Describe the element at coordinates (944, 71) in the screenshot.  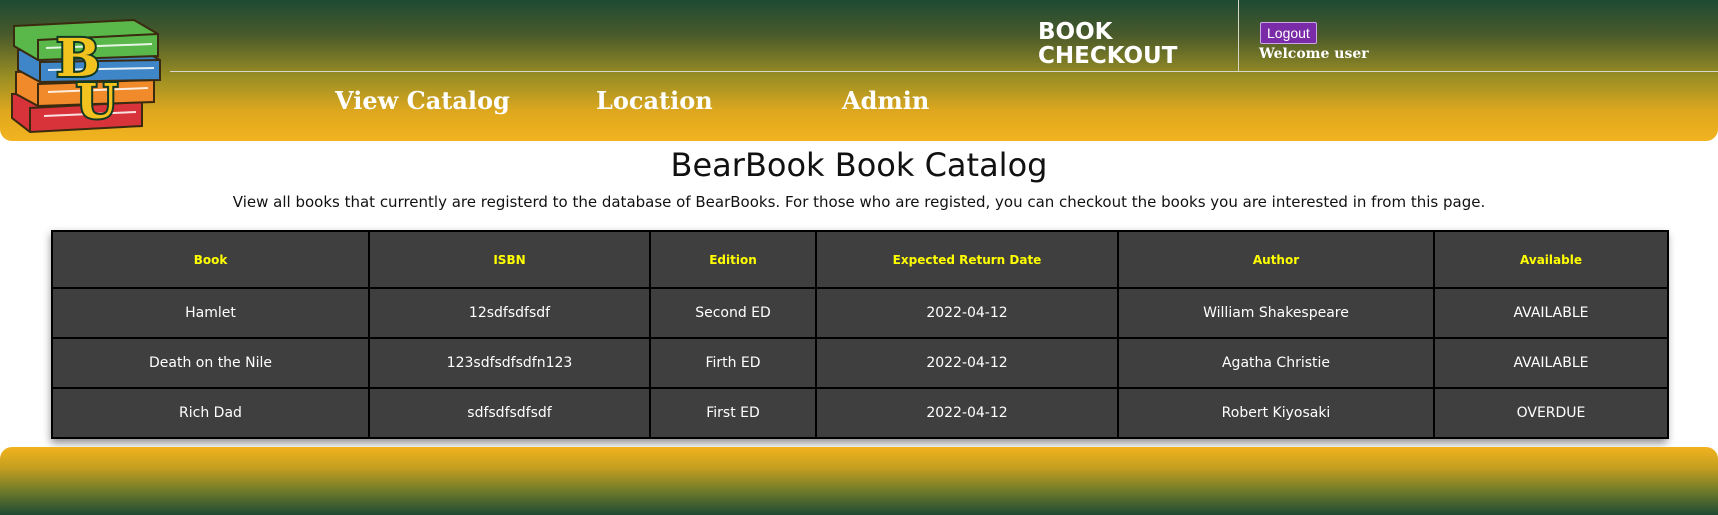
I see `header-divider` at that location.